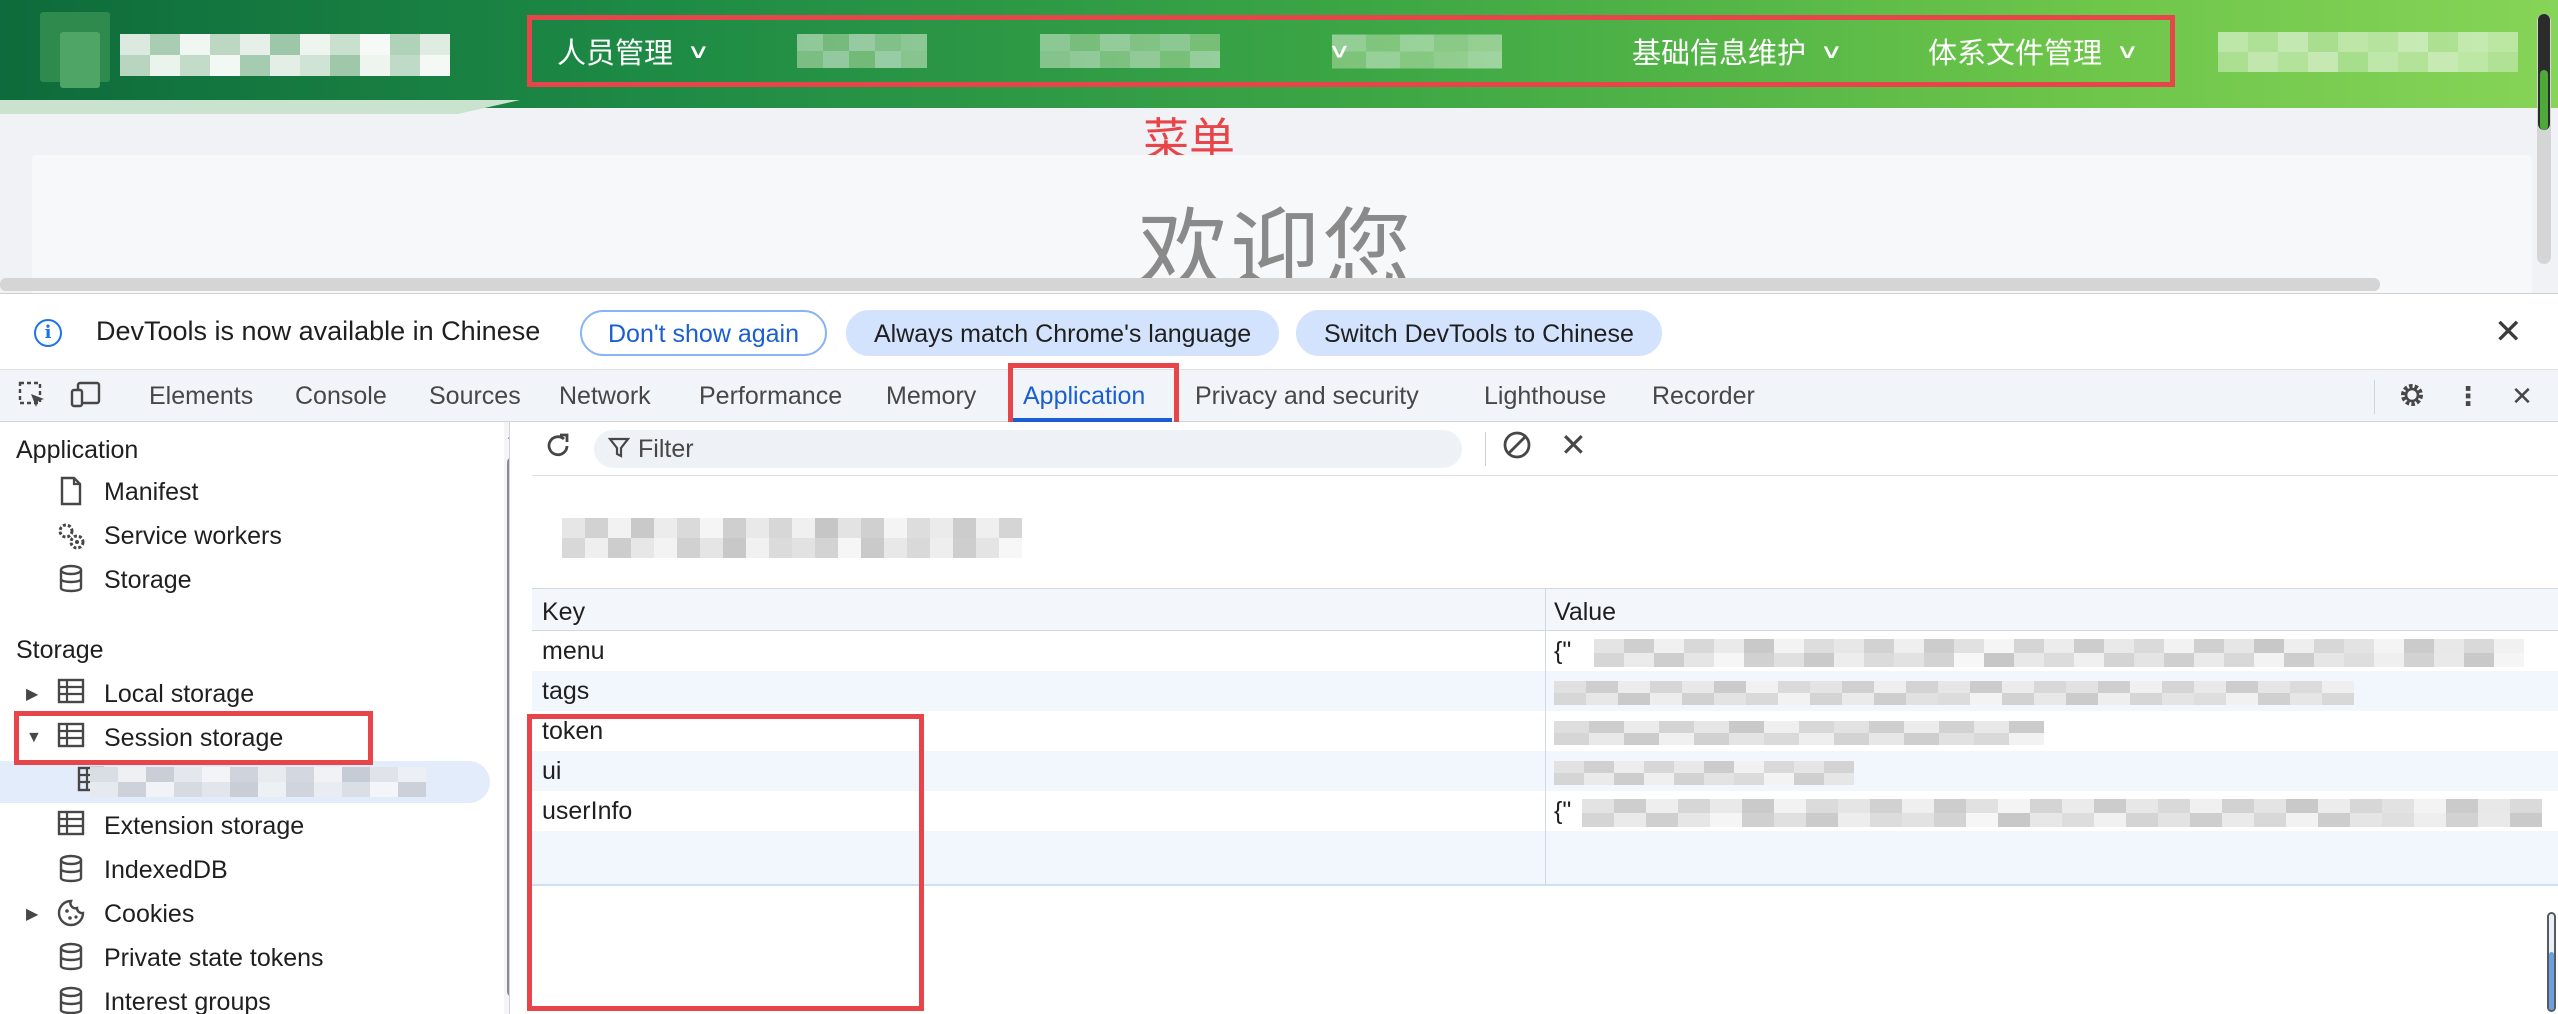 Image resolution: width=2558 pixels, height=1014 pixels. I want to click on tab-elements: Elements, so click(201, 396).